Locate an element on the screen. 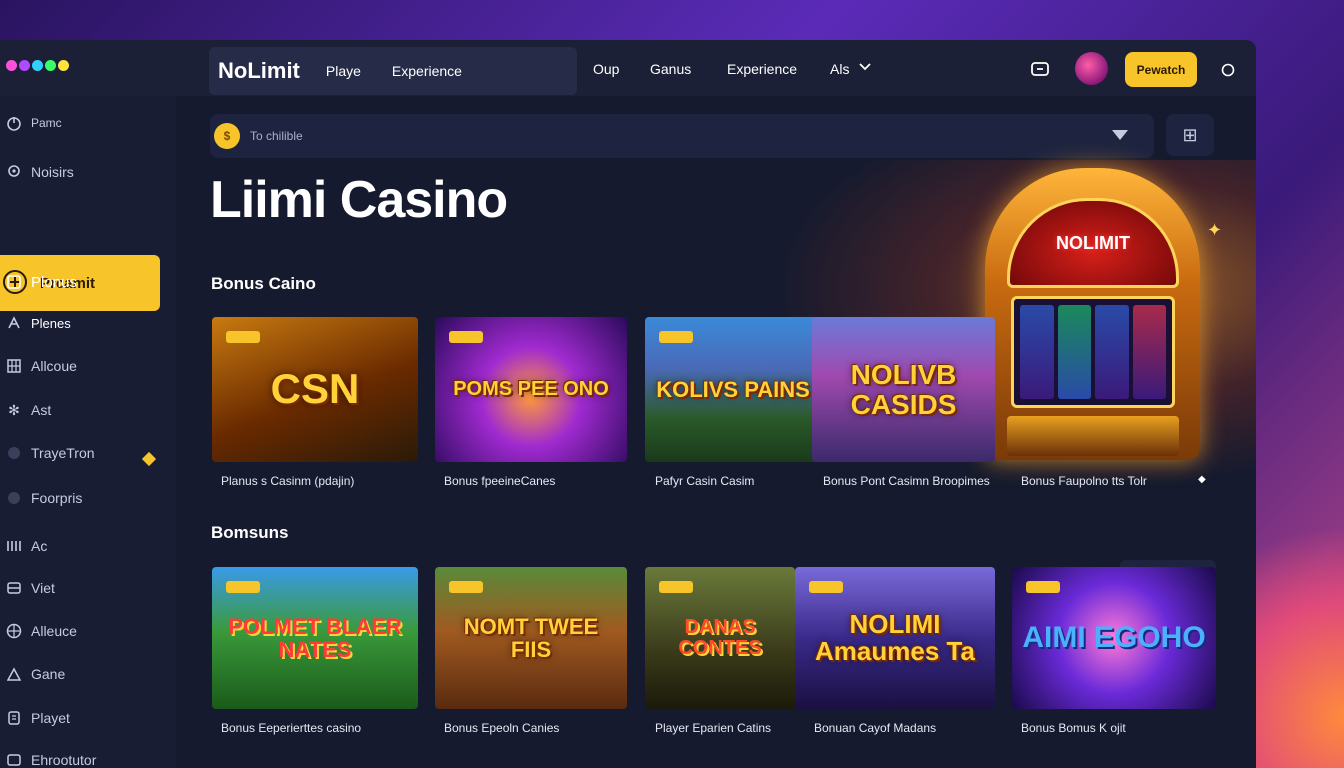 The width and height of the screenshot is (1344, 768). diamond-icon is located at coordinates (149, 459).